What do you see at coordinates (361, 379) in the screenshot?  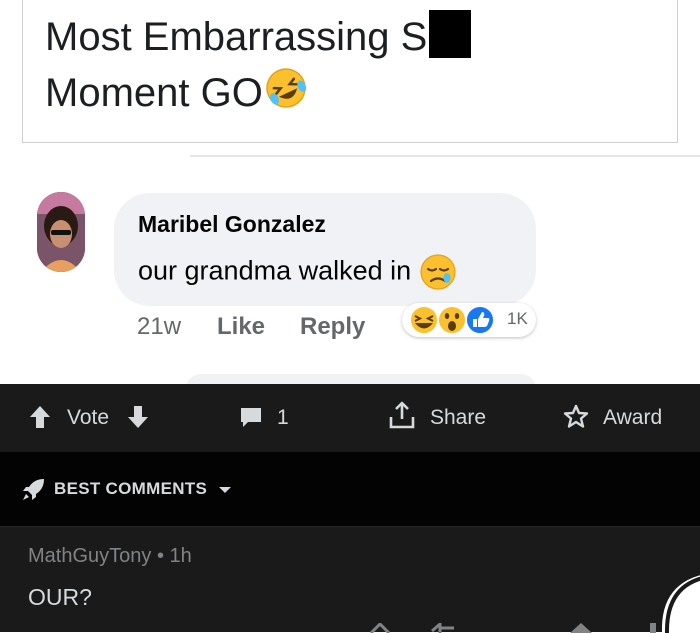 I see `next-comment-bubble` at bounding box center [361, 379].